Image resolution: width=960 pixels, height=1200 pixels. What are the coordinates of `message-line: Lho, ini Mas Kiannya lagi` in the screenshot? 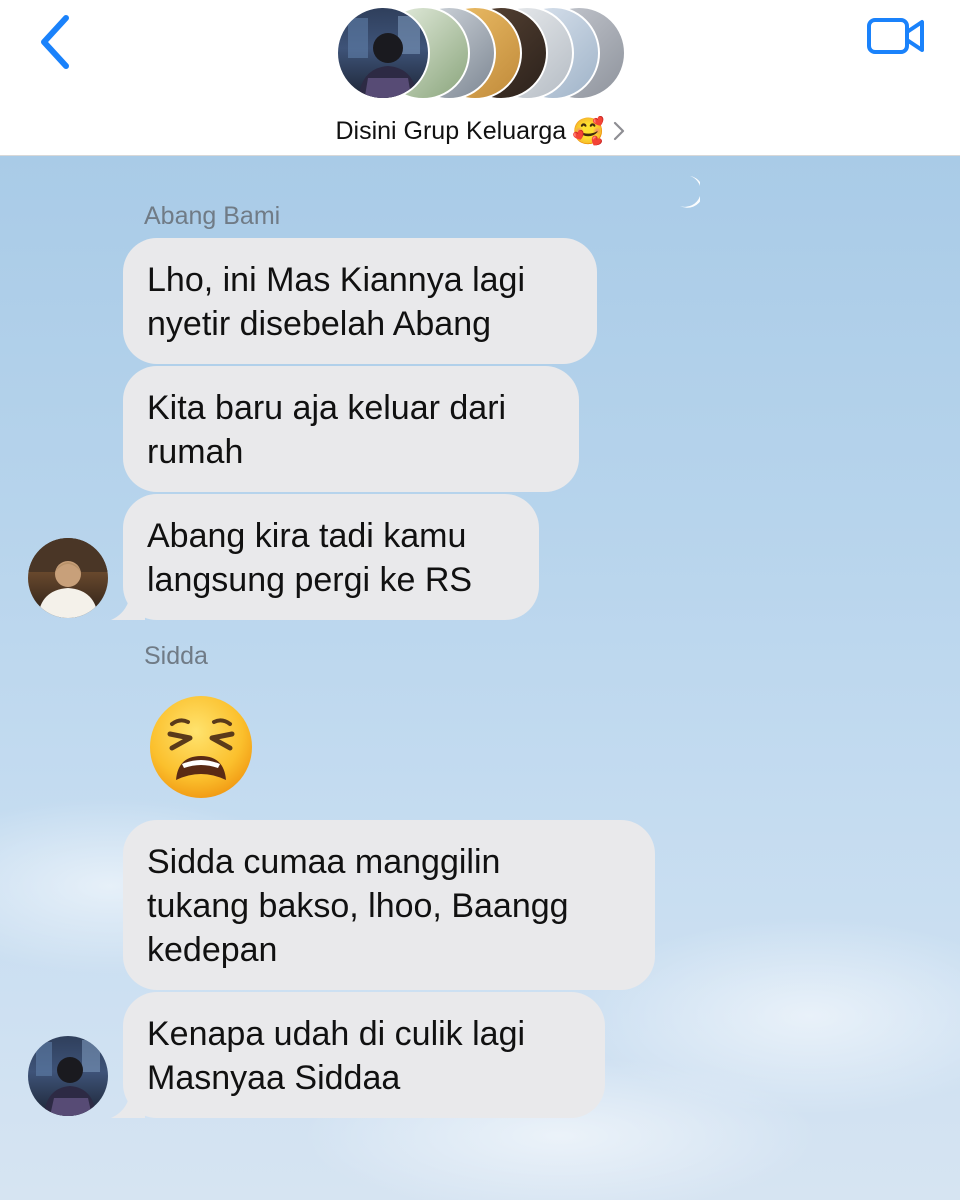 It's located at (336, 280).